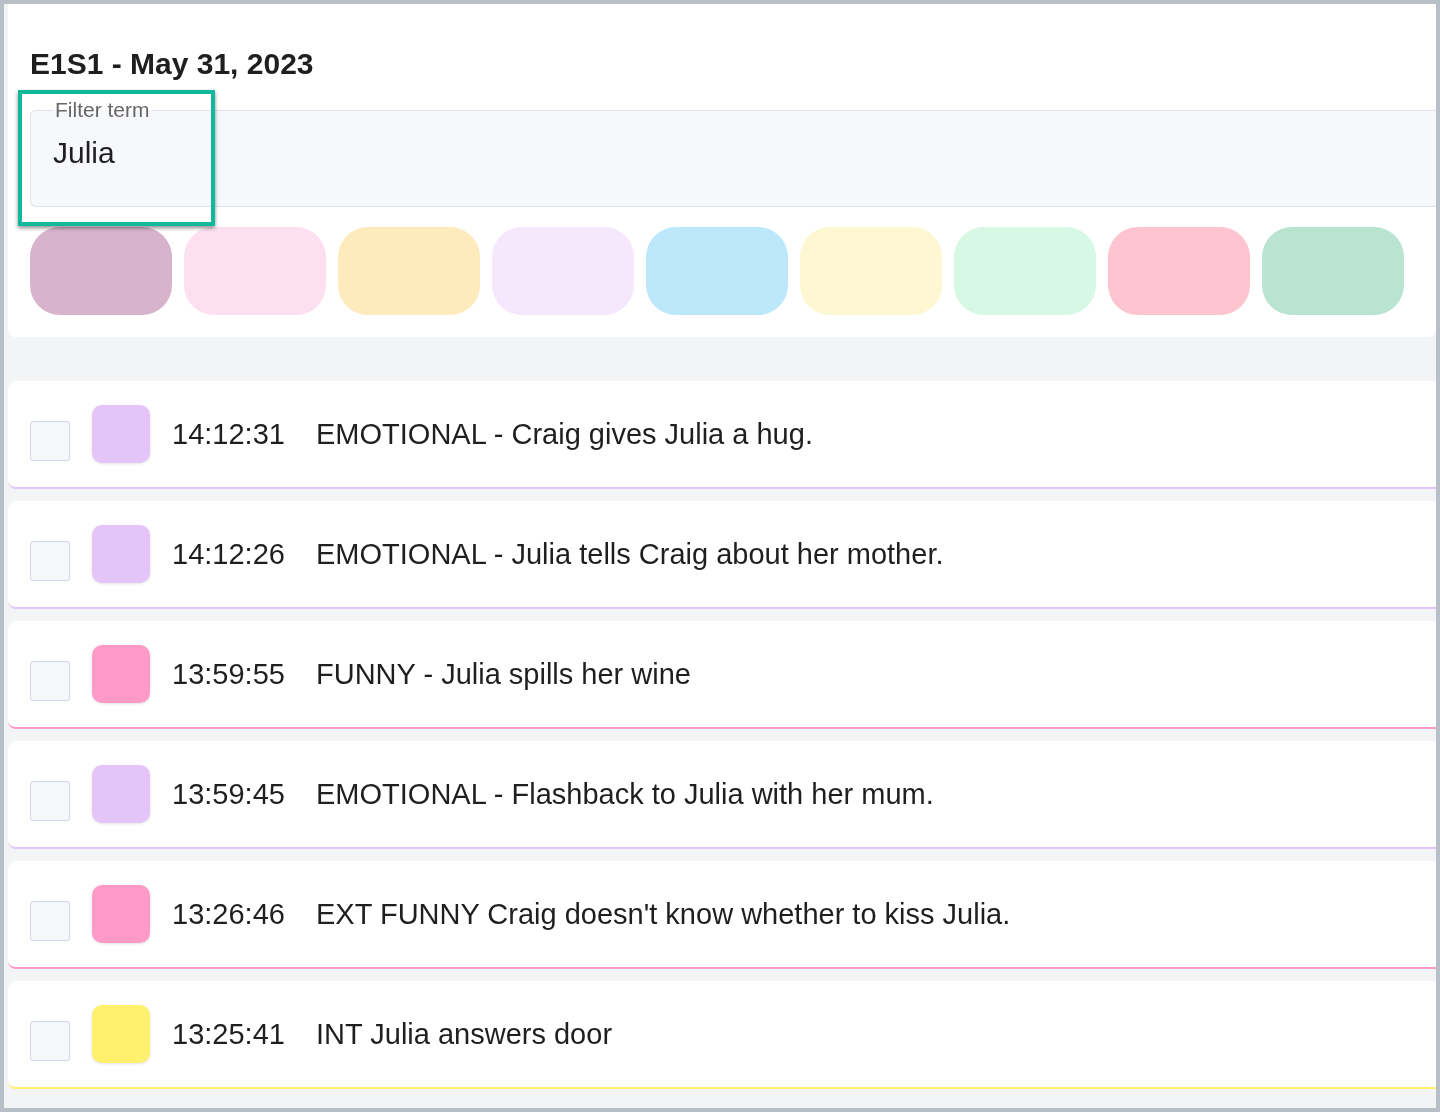 This screenshot has width=1440, height=1112. What do you see at coordinates (229, 794) in the screenshot?
I see `timestamp: 13:59:45` at bounding box center [229, 794].